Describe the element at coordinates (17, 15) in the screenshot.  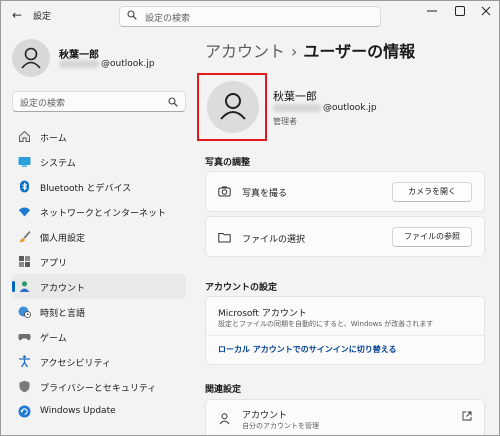
I see `back-button: ←` at that location.